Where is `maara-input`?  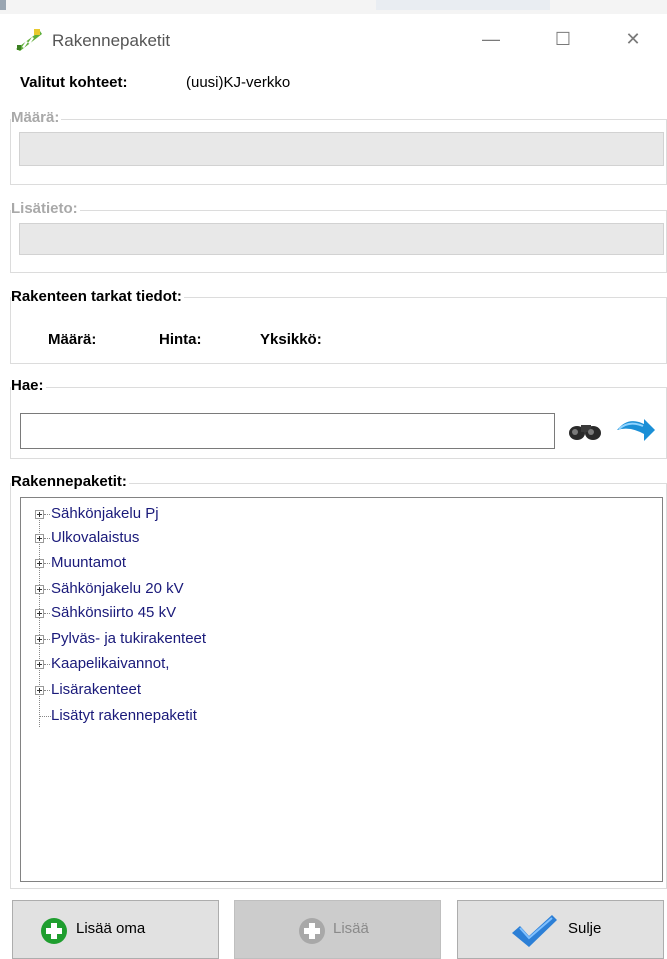 maara-input is located at coordinates (341, 149).